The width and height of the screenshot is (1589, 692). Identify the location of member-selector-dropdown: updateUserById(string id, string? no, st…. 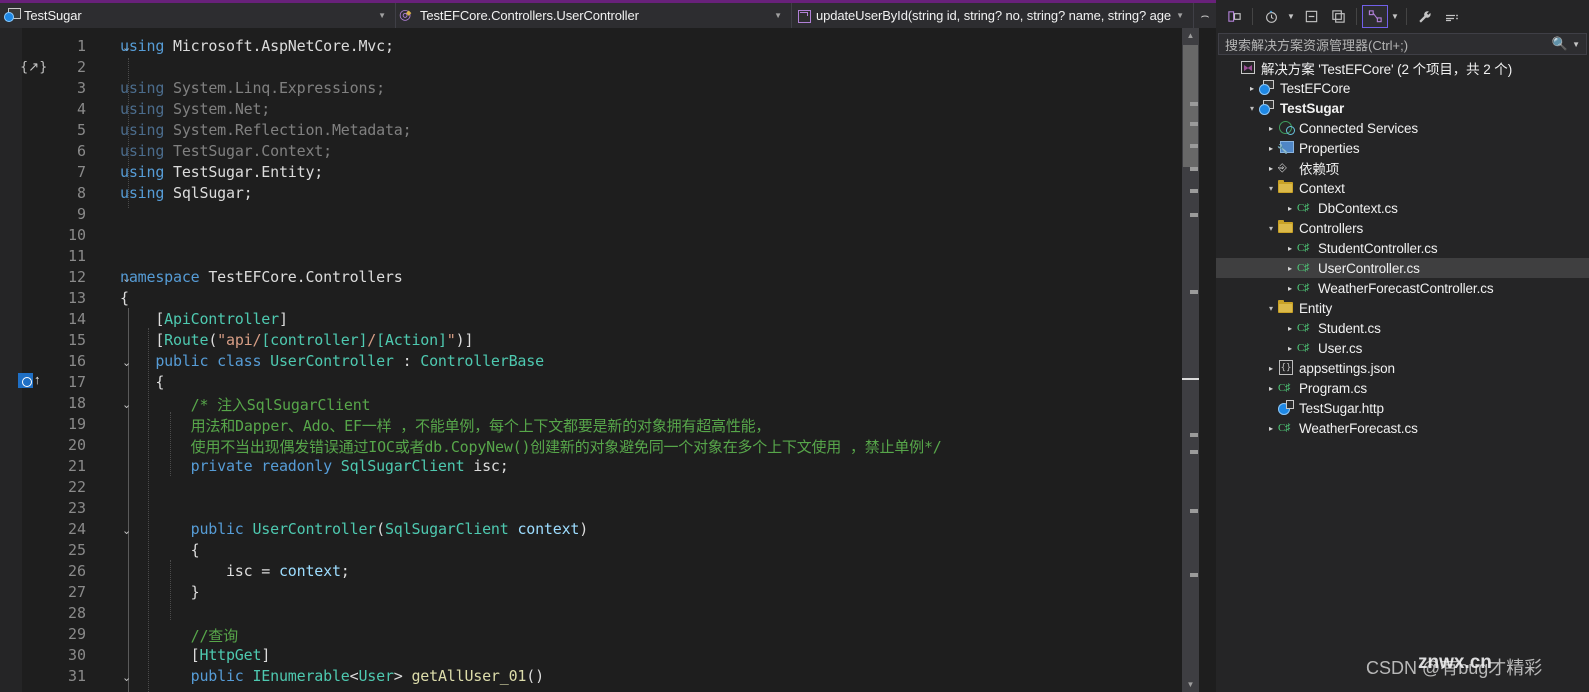
(993, 15).